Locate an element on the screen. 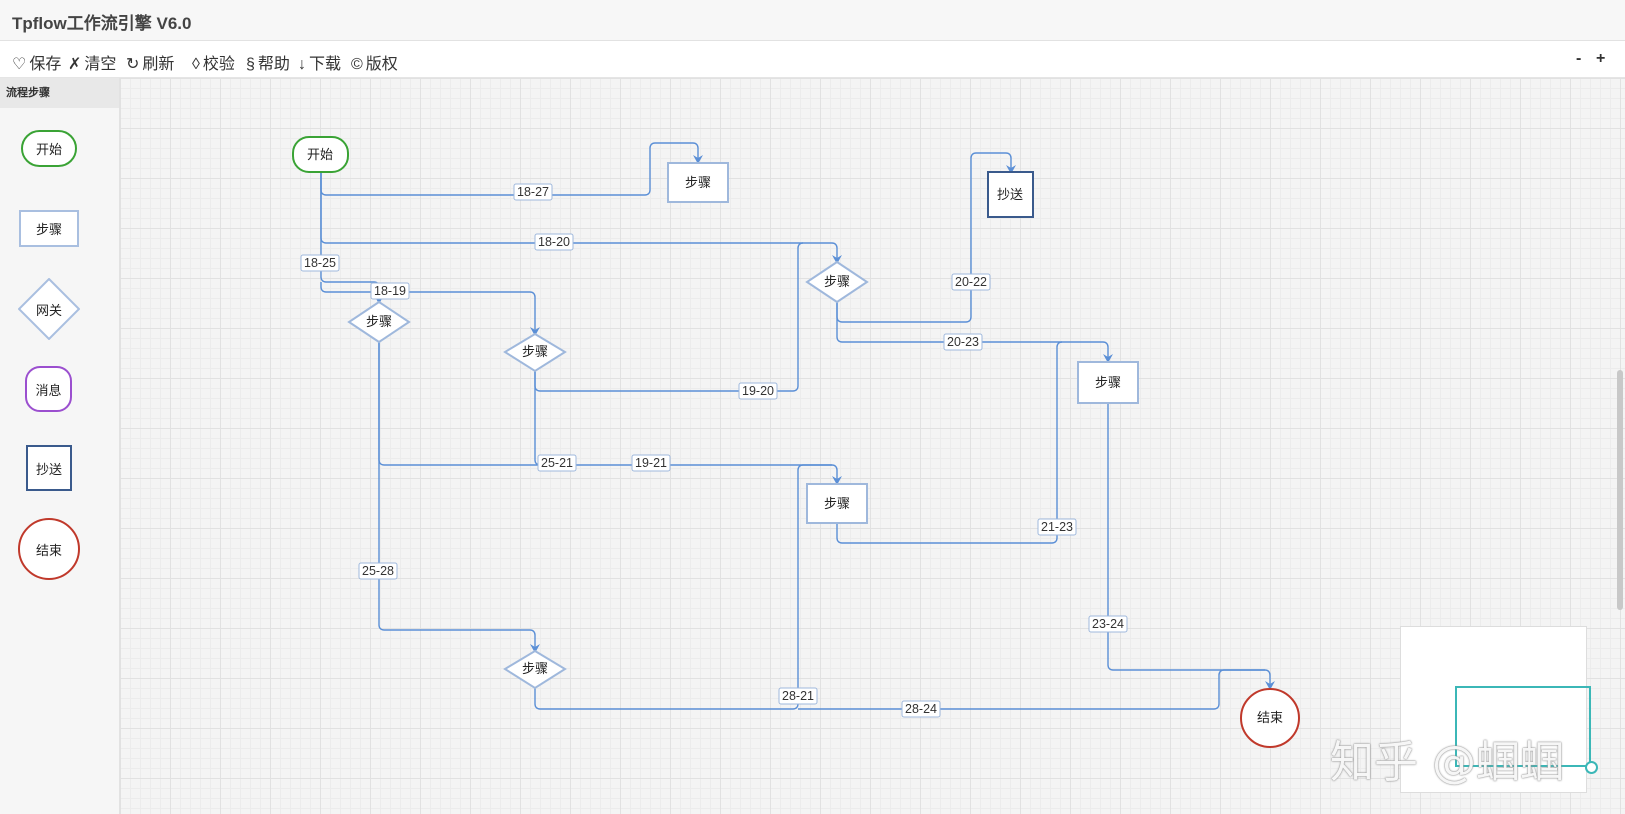  node-step-27: 步骤 is located at coordinates (698, 182).